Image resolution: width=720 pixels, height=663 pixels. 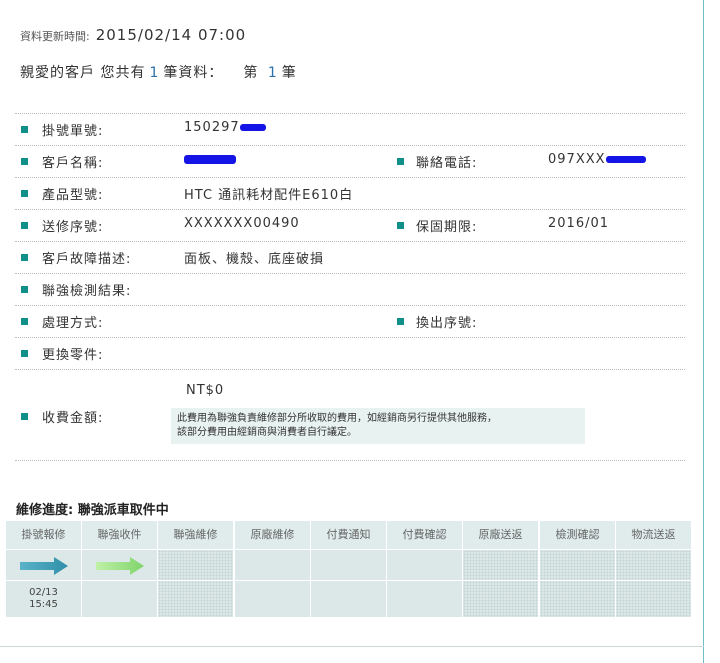 I want to click on model-label: 產品型號:, so click(x=73, y=195).